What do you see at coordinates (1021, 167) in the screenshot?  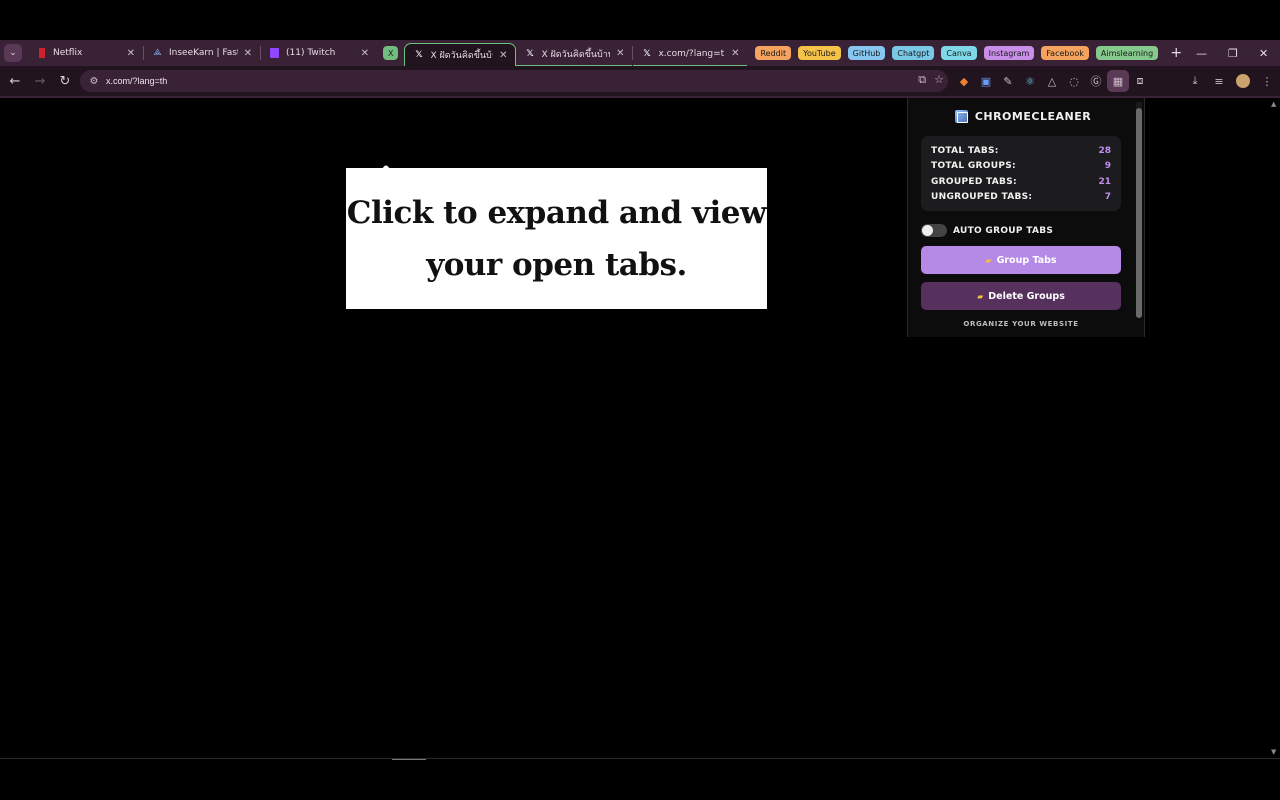 I see `stat-total-groups: TOTAL GROUPS: 9` at bounding box center [1021, 167].